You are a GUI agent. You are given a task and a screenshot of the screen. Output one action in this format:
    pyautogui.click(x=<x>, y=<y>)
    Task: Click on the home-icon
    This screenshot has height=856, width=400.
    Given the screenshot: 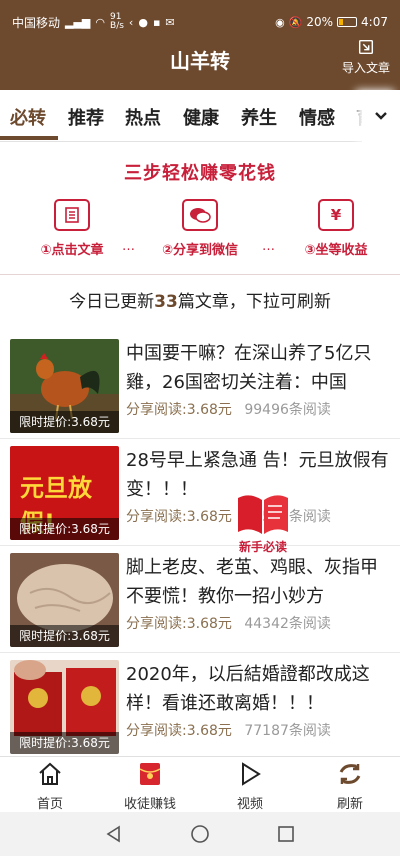 What is the action you would take?
    pyautogui.click(x=50, y=773)
    